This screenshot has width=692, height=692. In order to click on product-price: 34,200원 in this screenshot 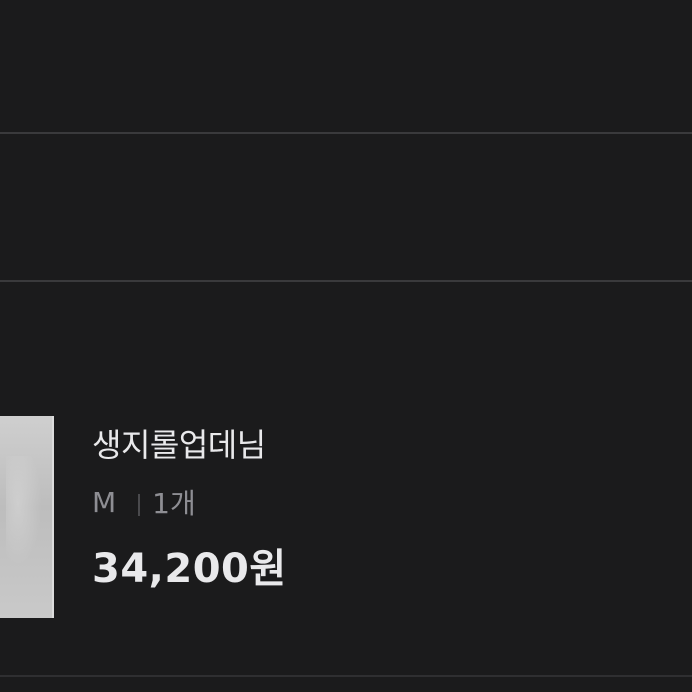, I will do `click(189, 569)`.